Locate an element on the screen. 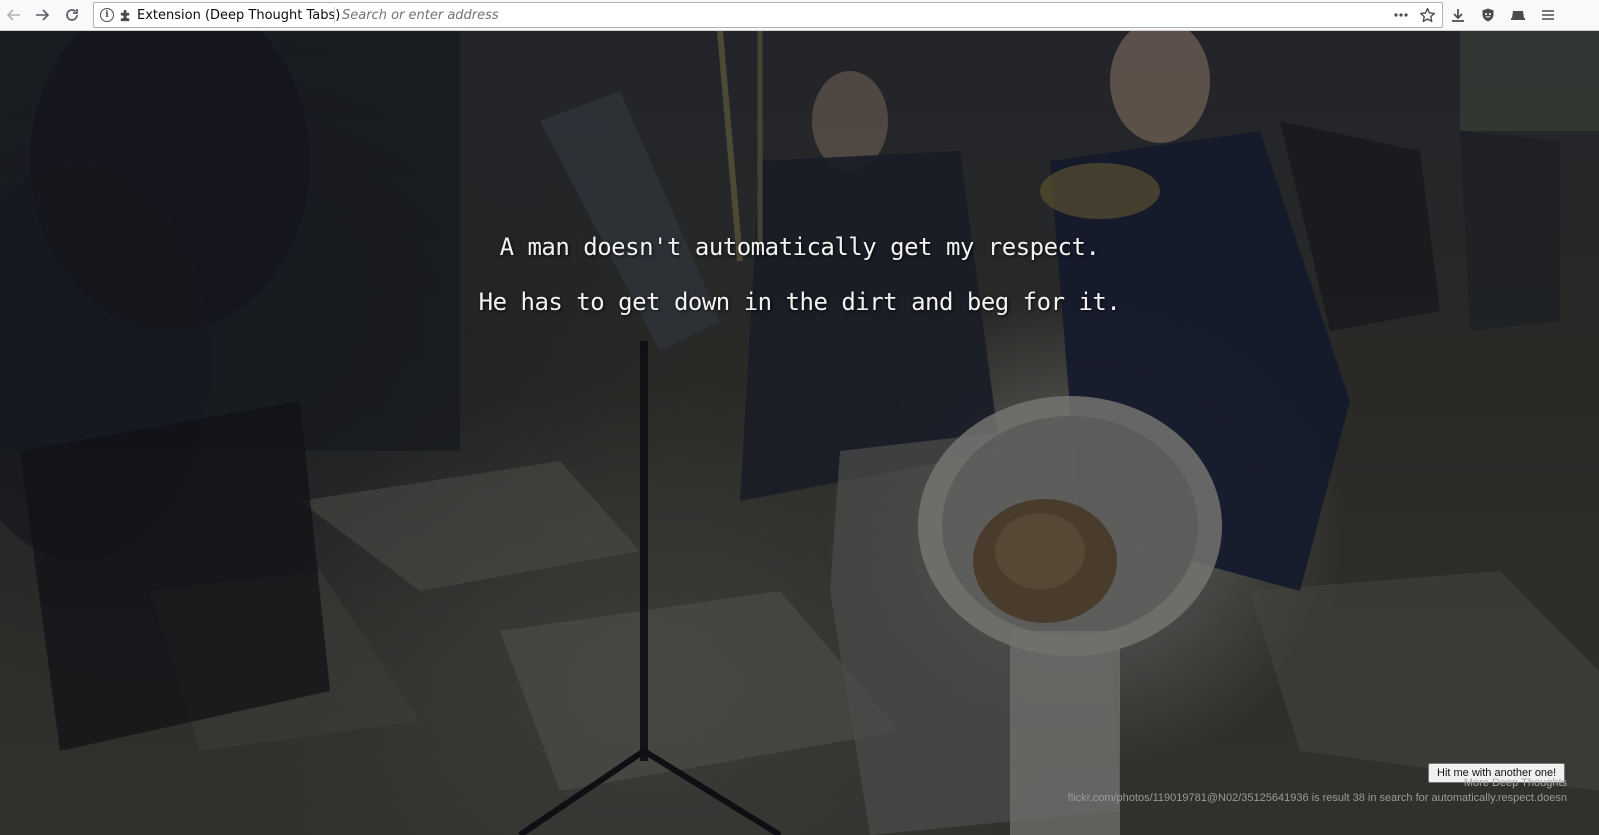 This screenshot has width=1599, height=835. site-identity: i Extension (Deep Thought Tabs) is located at coordinates (220, 15).